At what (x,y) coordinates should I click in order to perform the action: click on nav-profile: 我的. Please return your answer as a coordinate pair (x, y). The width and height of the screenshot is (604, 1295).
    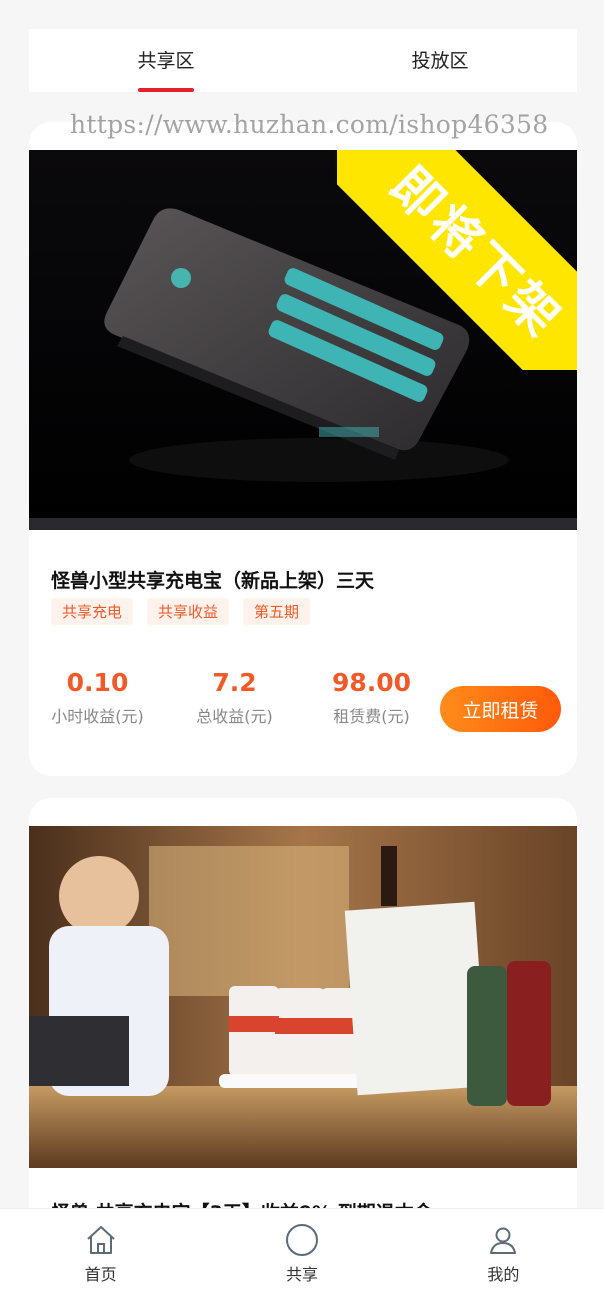
    Looking at the image, I should click on (503, 1252).